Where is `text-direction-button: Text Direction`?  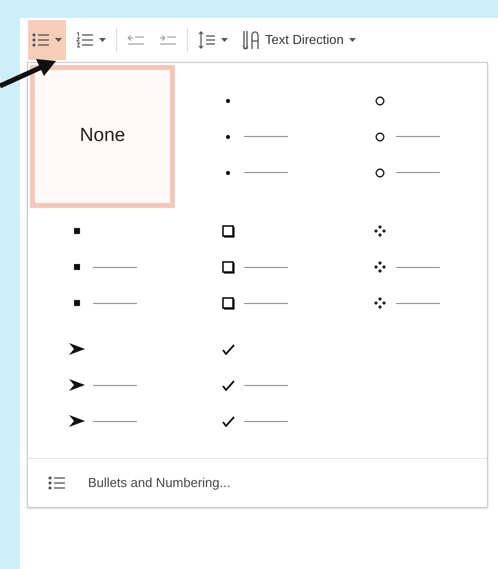
text-direction-button: Text Direction is located at coordinates (299, 40).